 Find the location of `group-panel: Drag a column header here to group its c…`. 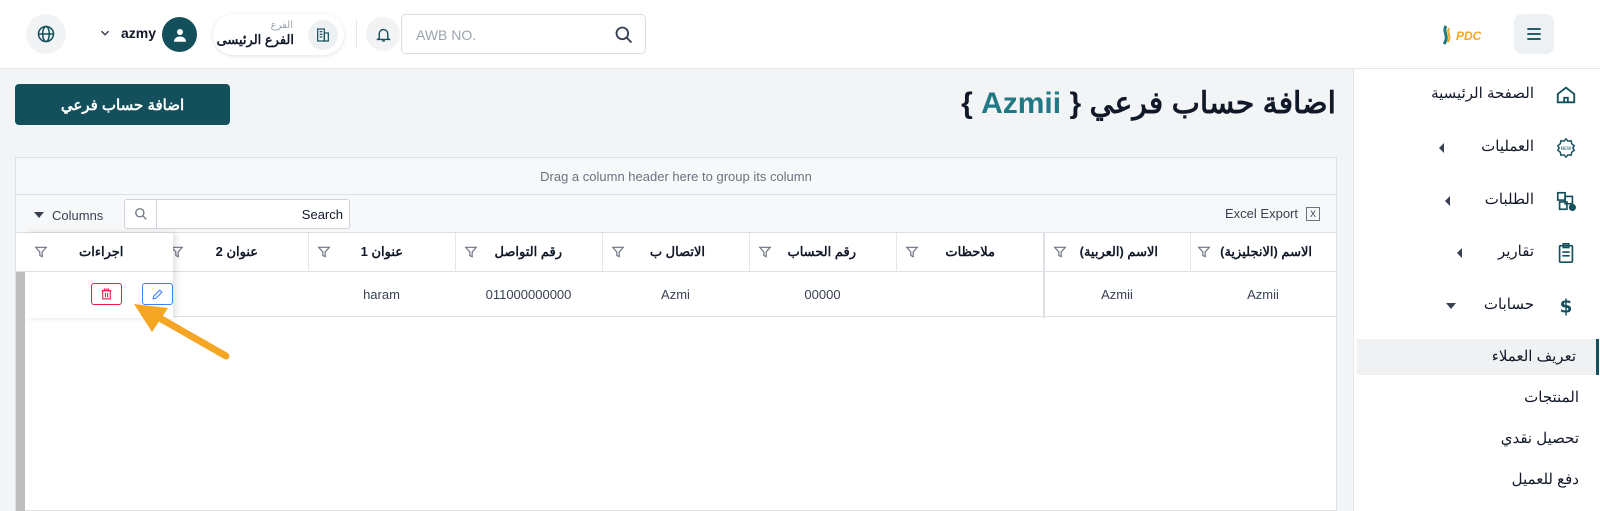

group-panel: Drag a column header here to group its c… is located at coordinates (676, 176).